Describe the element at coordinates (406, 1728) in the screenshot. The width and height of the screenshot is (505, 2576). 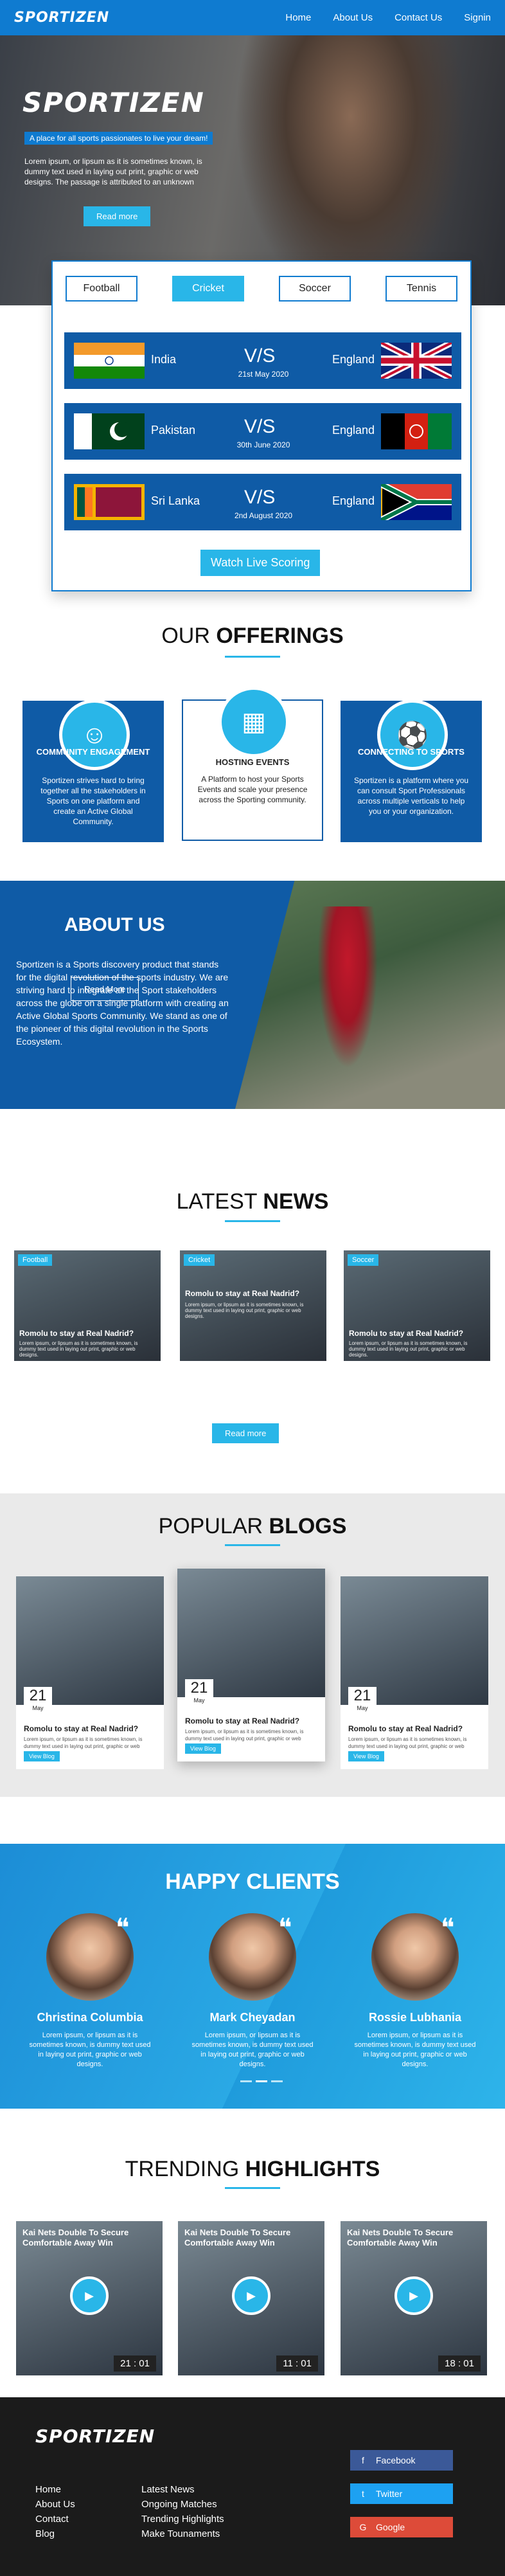
I see `blog-title: Romolu to stay at Real Nadrid?` at that location.